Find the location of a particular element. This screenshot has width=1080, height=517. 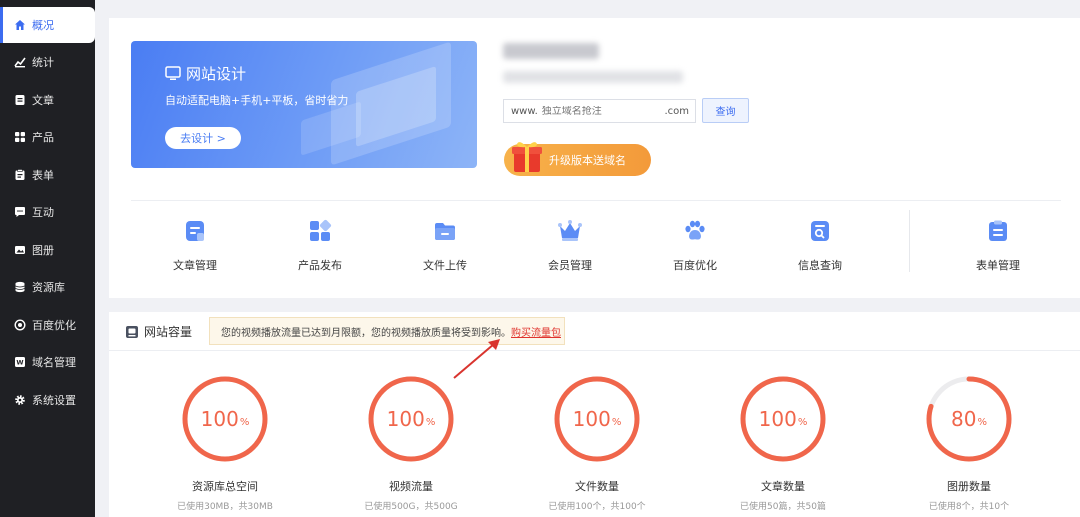

quick-action-label: 产品发布 is located at coordinates (320, 265).